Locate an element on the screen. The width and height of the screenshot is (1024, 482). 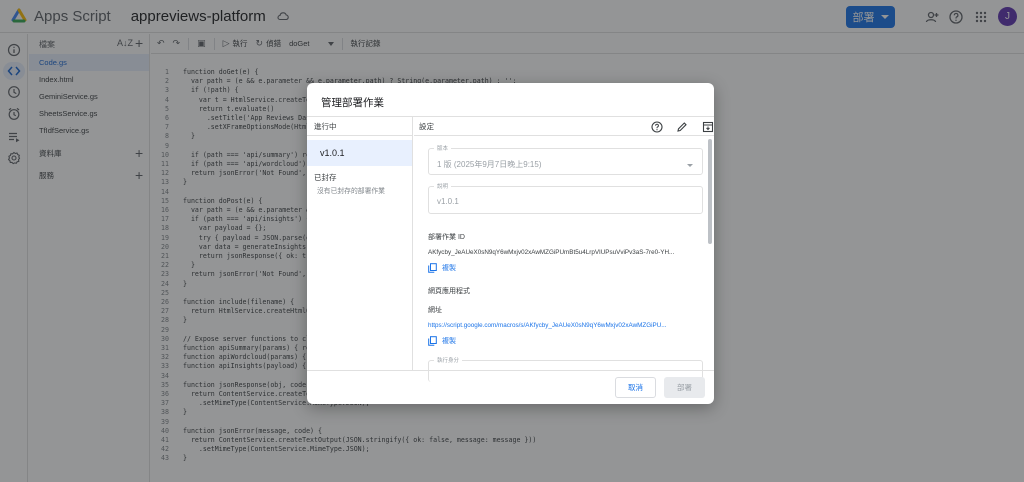
settings-header-label: 設定 is located at coordinates (426, 126).